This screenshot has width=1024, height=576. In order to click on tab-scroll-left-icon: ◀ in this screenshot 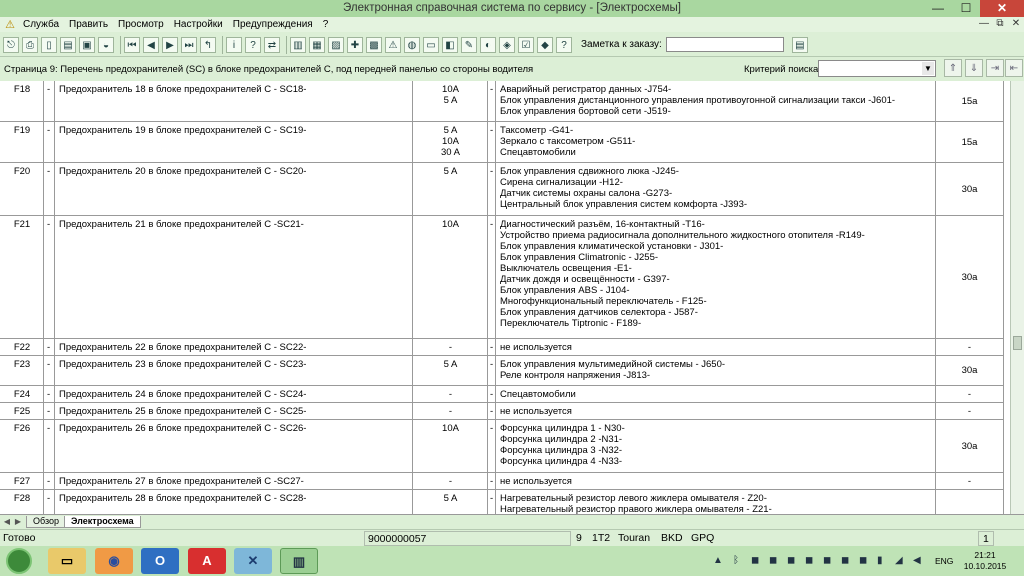, I will do `click(7, 521)`.